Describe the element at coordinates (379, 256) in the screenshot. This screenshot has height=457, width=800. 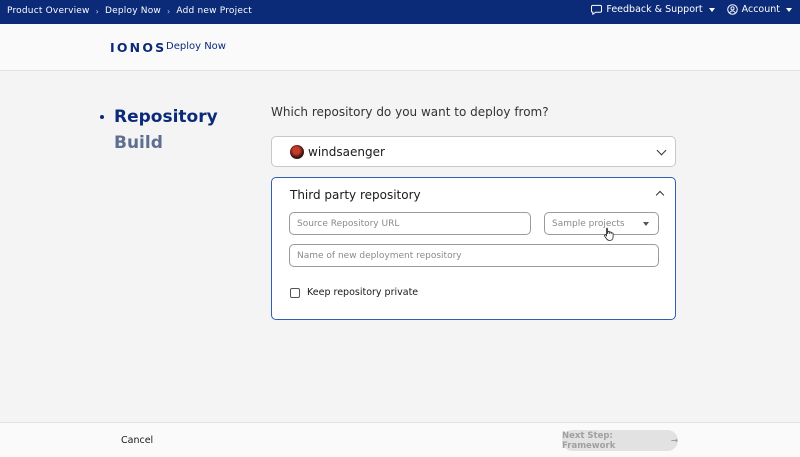
I see `deployment-repository-name-placeholder: Name of new deployment repository` at that location.